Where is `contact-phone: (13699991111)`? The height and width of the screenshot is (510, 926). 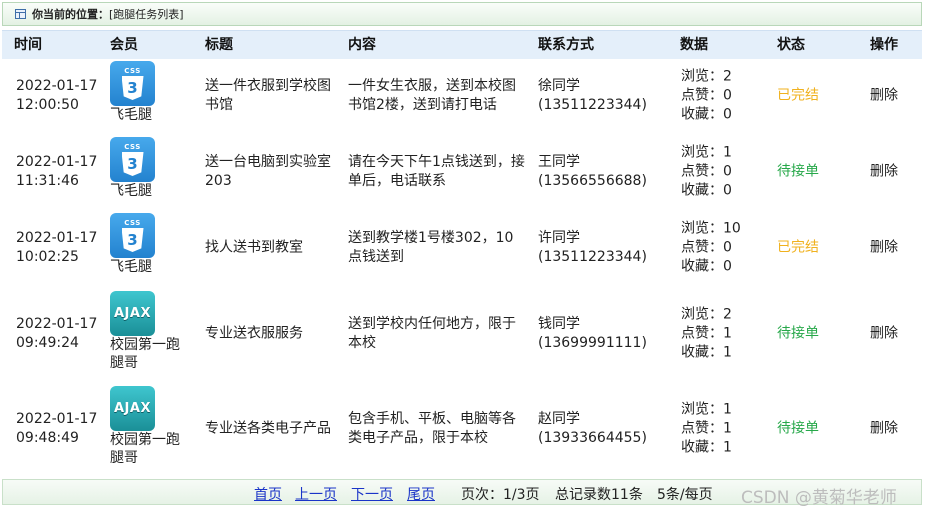 contact-phone: (13699991111) is located at coordinates (592, 342).